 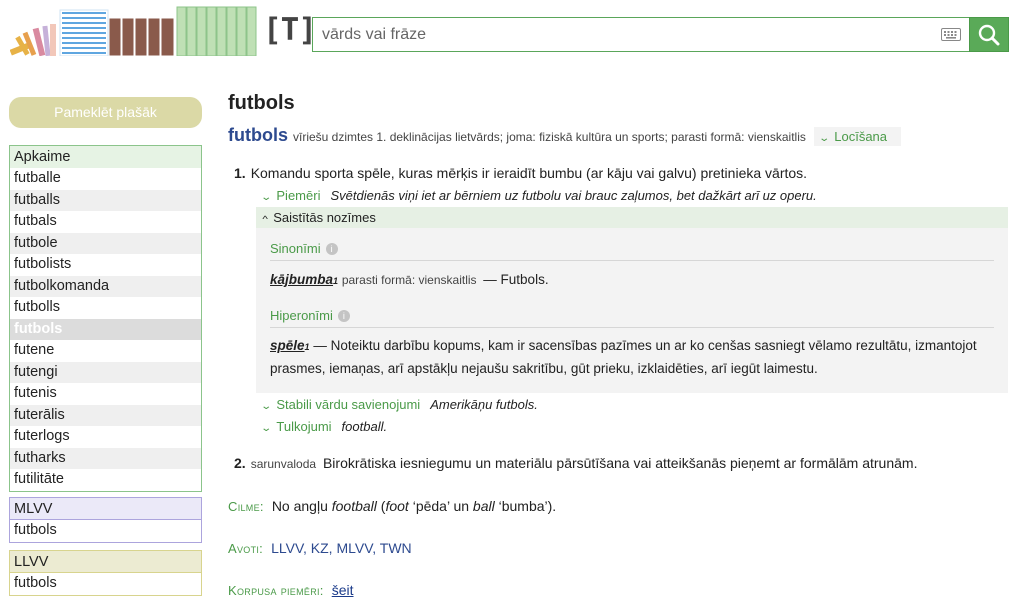 What do you see at coordinates (483, 506) in the screenshot?
I see `etymology-word: ball` at bounding box center [483, 506].